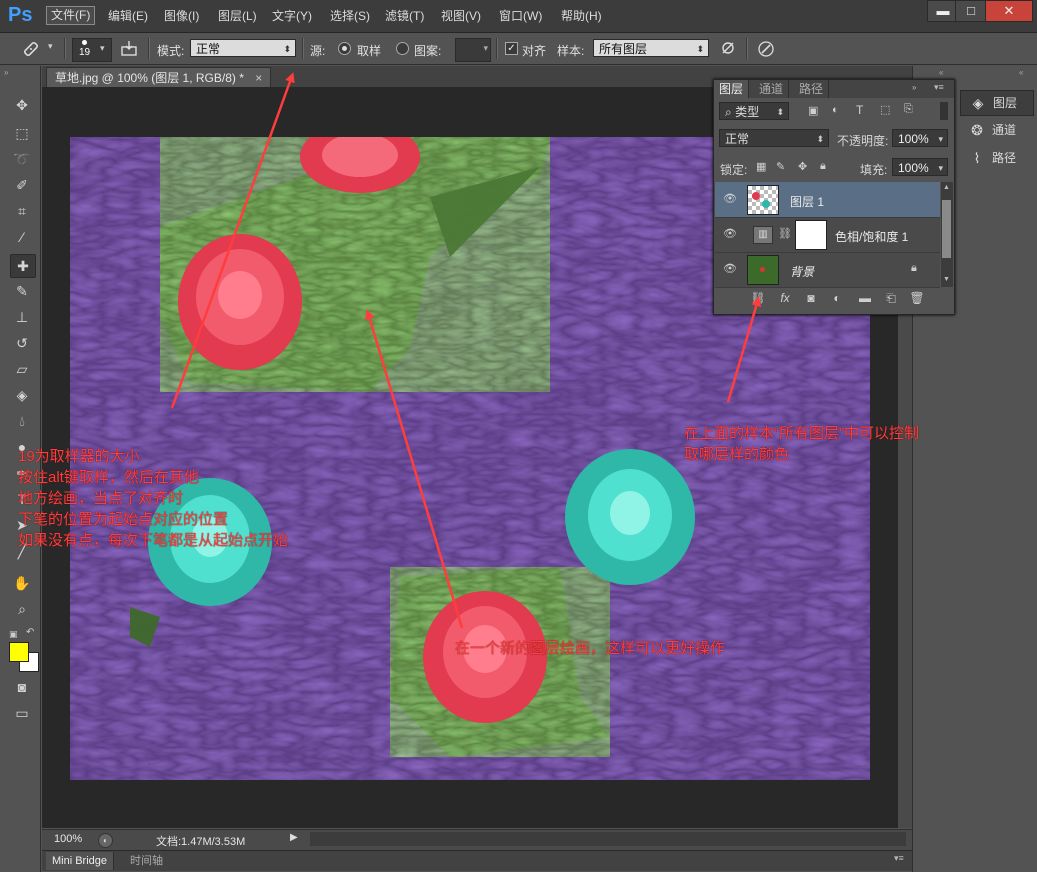  Describe the element at coordinates (996, 158) in the screenshot. I see `panel-button-paths: ⌇ 路径` at that location.